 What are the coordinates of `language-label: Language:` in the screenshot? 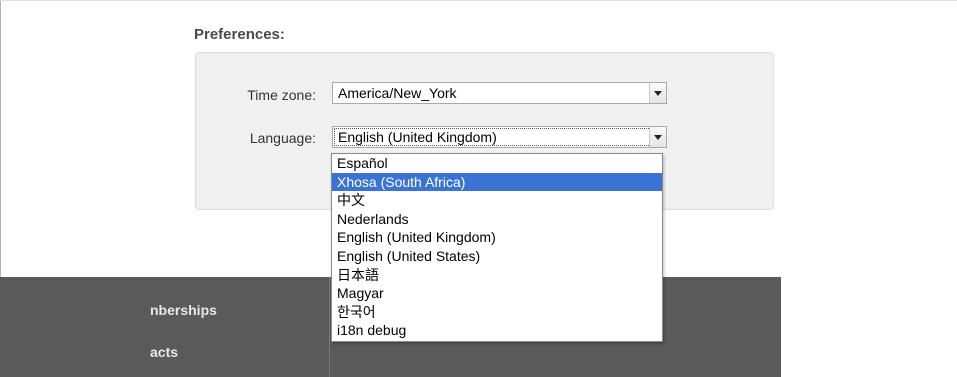 It's located at (282, 138).